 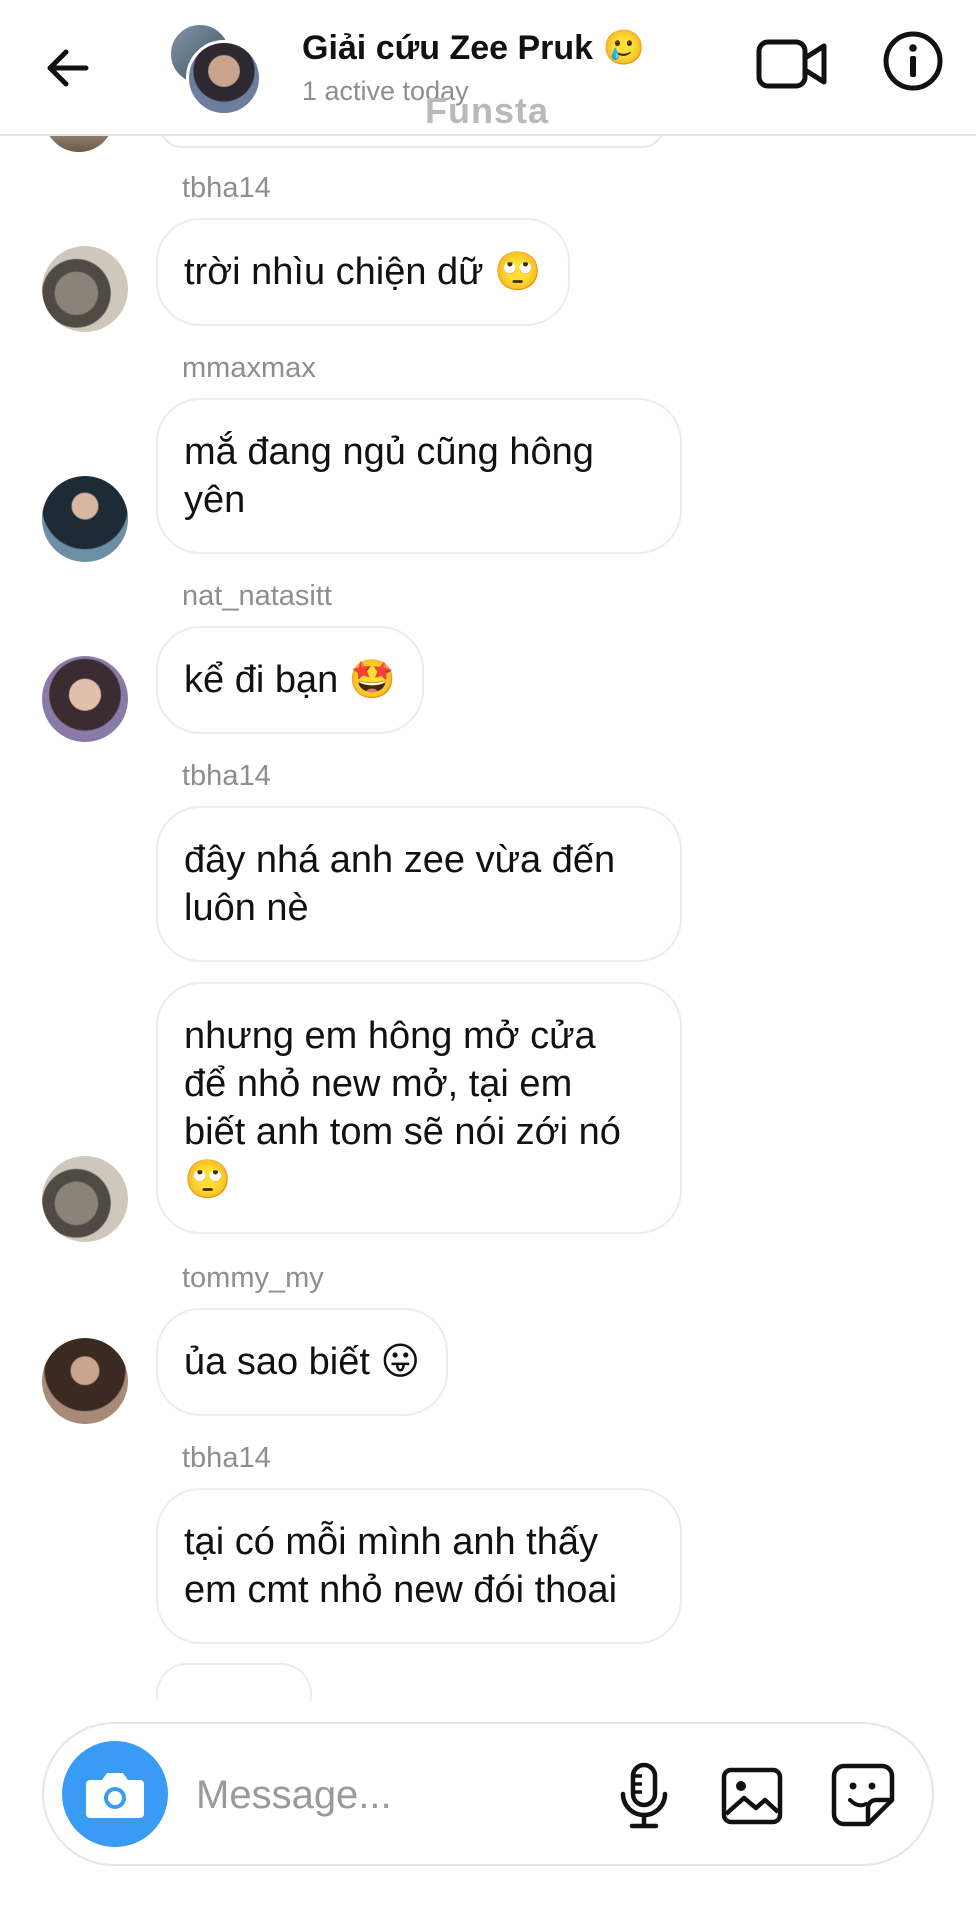 I want to click on sticker-button, so click(x=863, y=1795).